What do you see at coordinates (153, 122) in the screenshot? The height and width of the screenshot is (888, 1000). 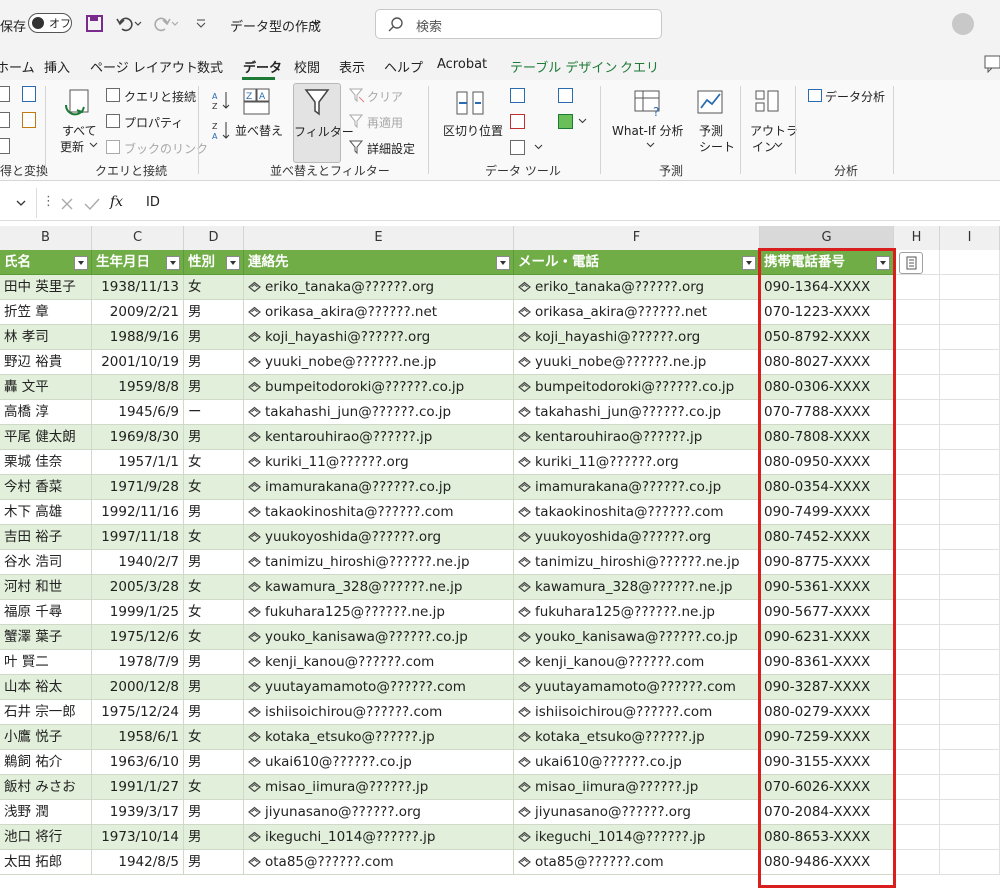 I see `properties-button: プロパティ` at bounding box center [153, 122].